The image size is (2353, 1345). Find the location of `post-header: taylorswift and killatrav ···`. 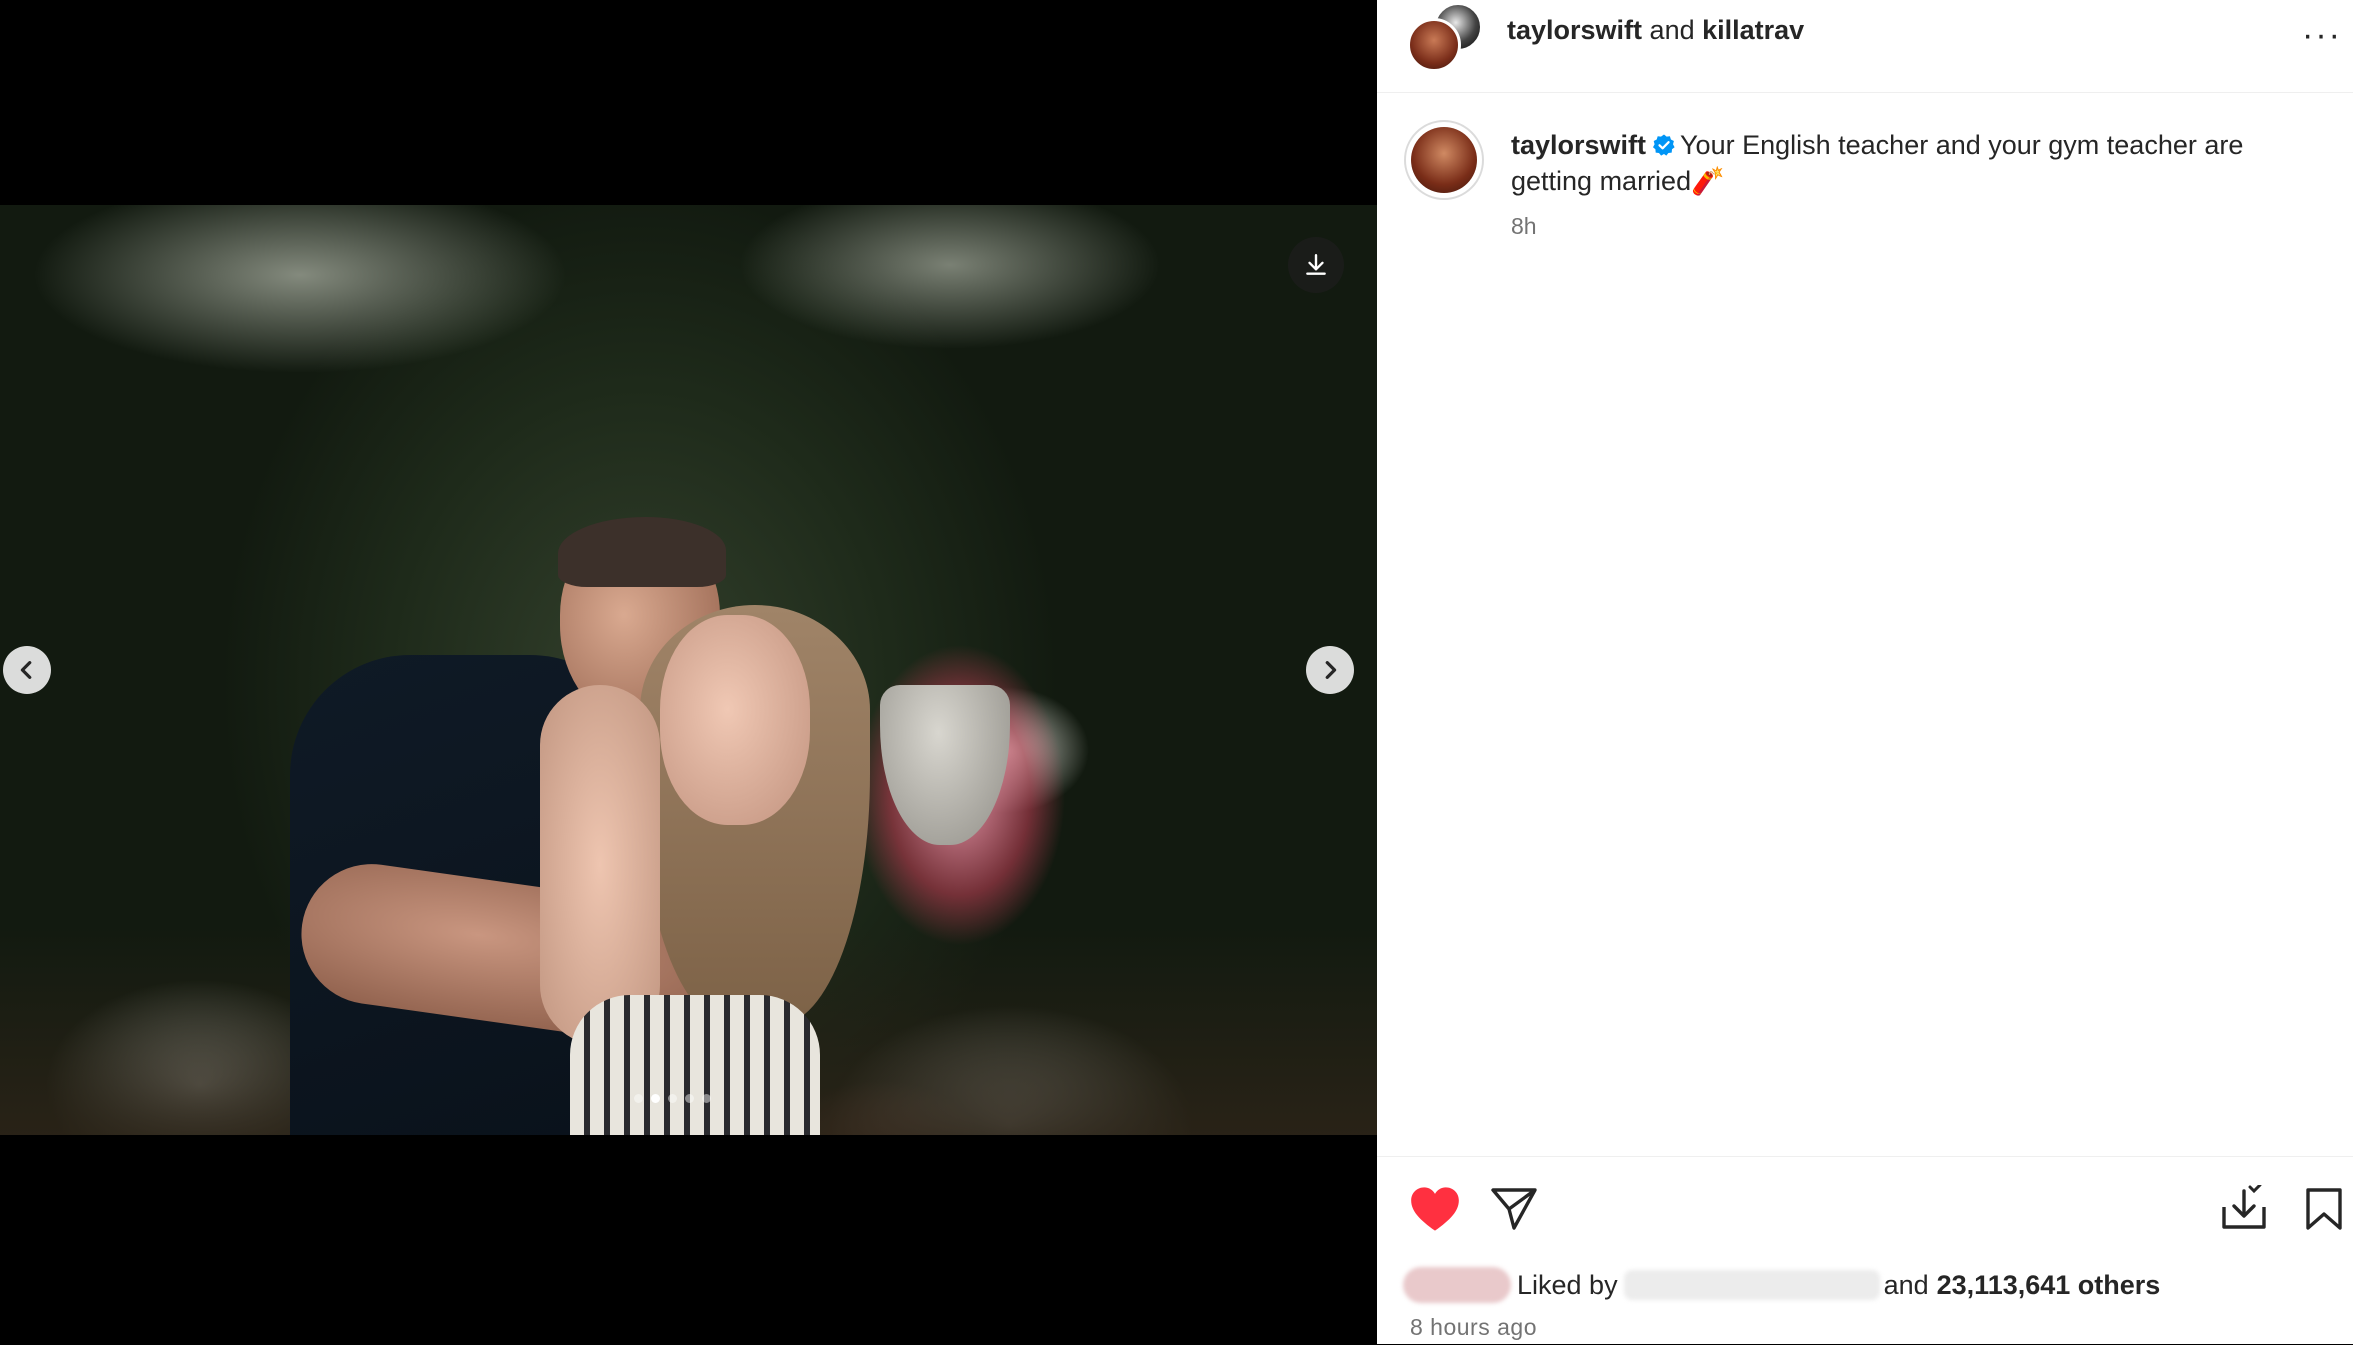

post-header: taylorswift and killatrav ··· is located at coordinates (1865, 46).